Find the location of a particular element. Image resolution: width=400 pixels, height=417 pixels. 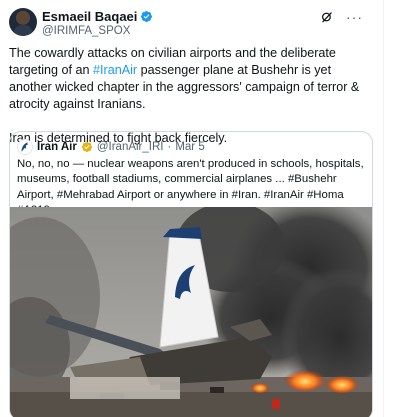

iran-air-logo-icon is located at coordinates (24, 147).